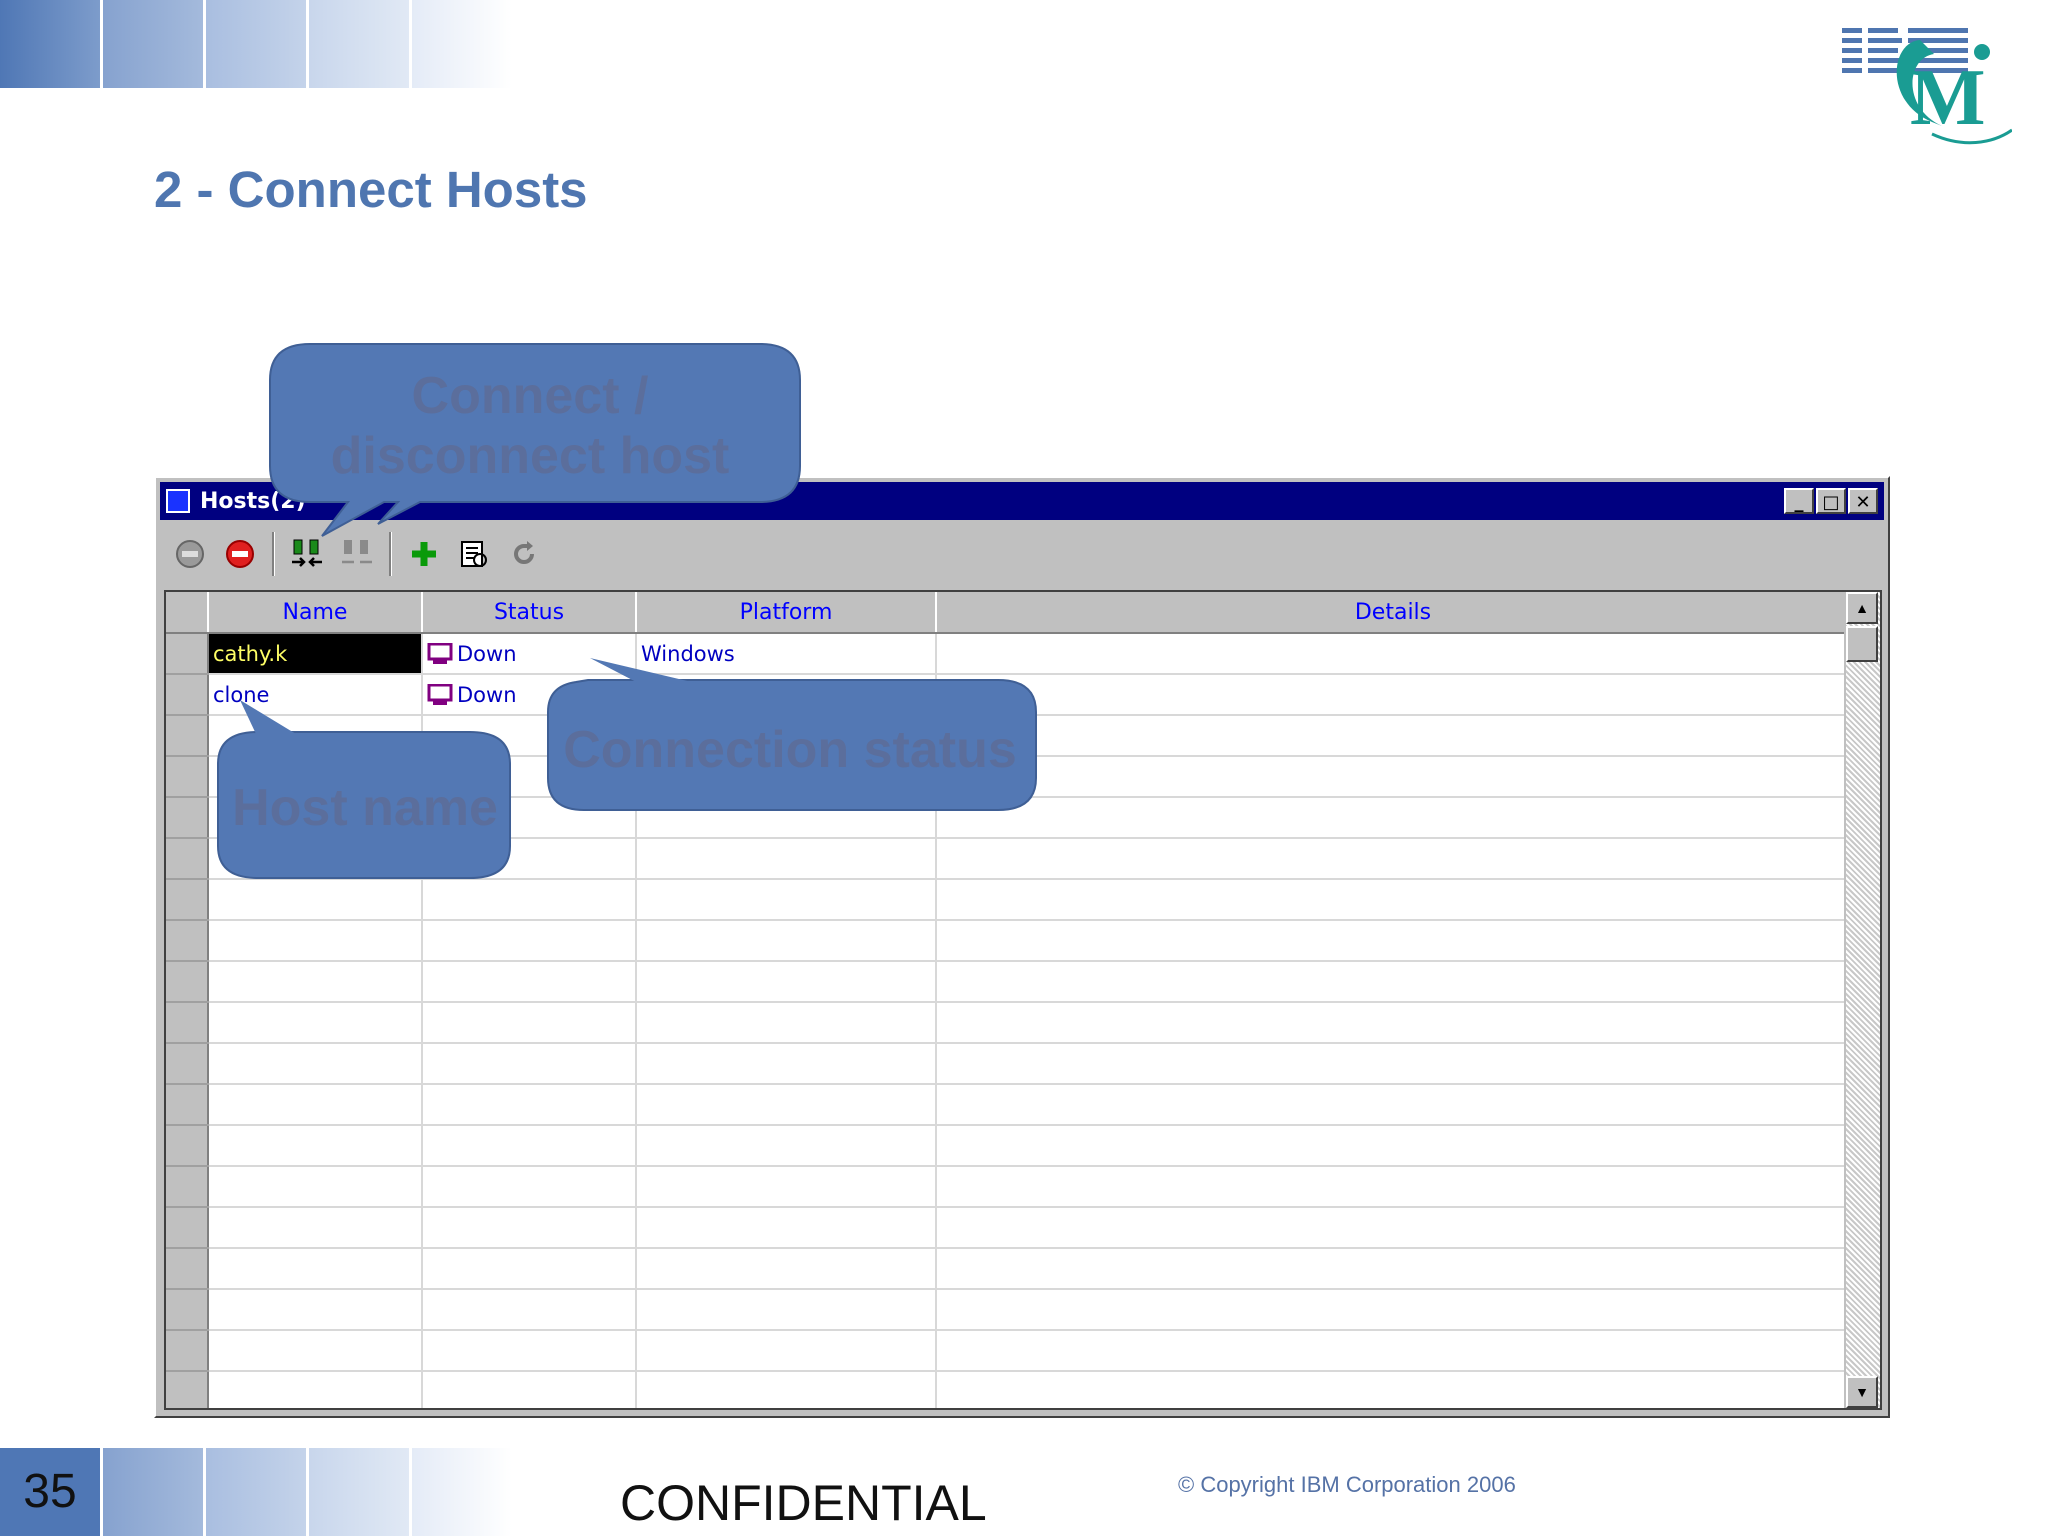 The height and width of the screenshot is (1536, 2048). I want to click on connect-host-icon, so click(307, 554).